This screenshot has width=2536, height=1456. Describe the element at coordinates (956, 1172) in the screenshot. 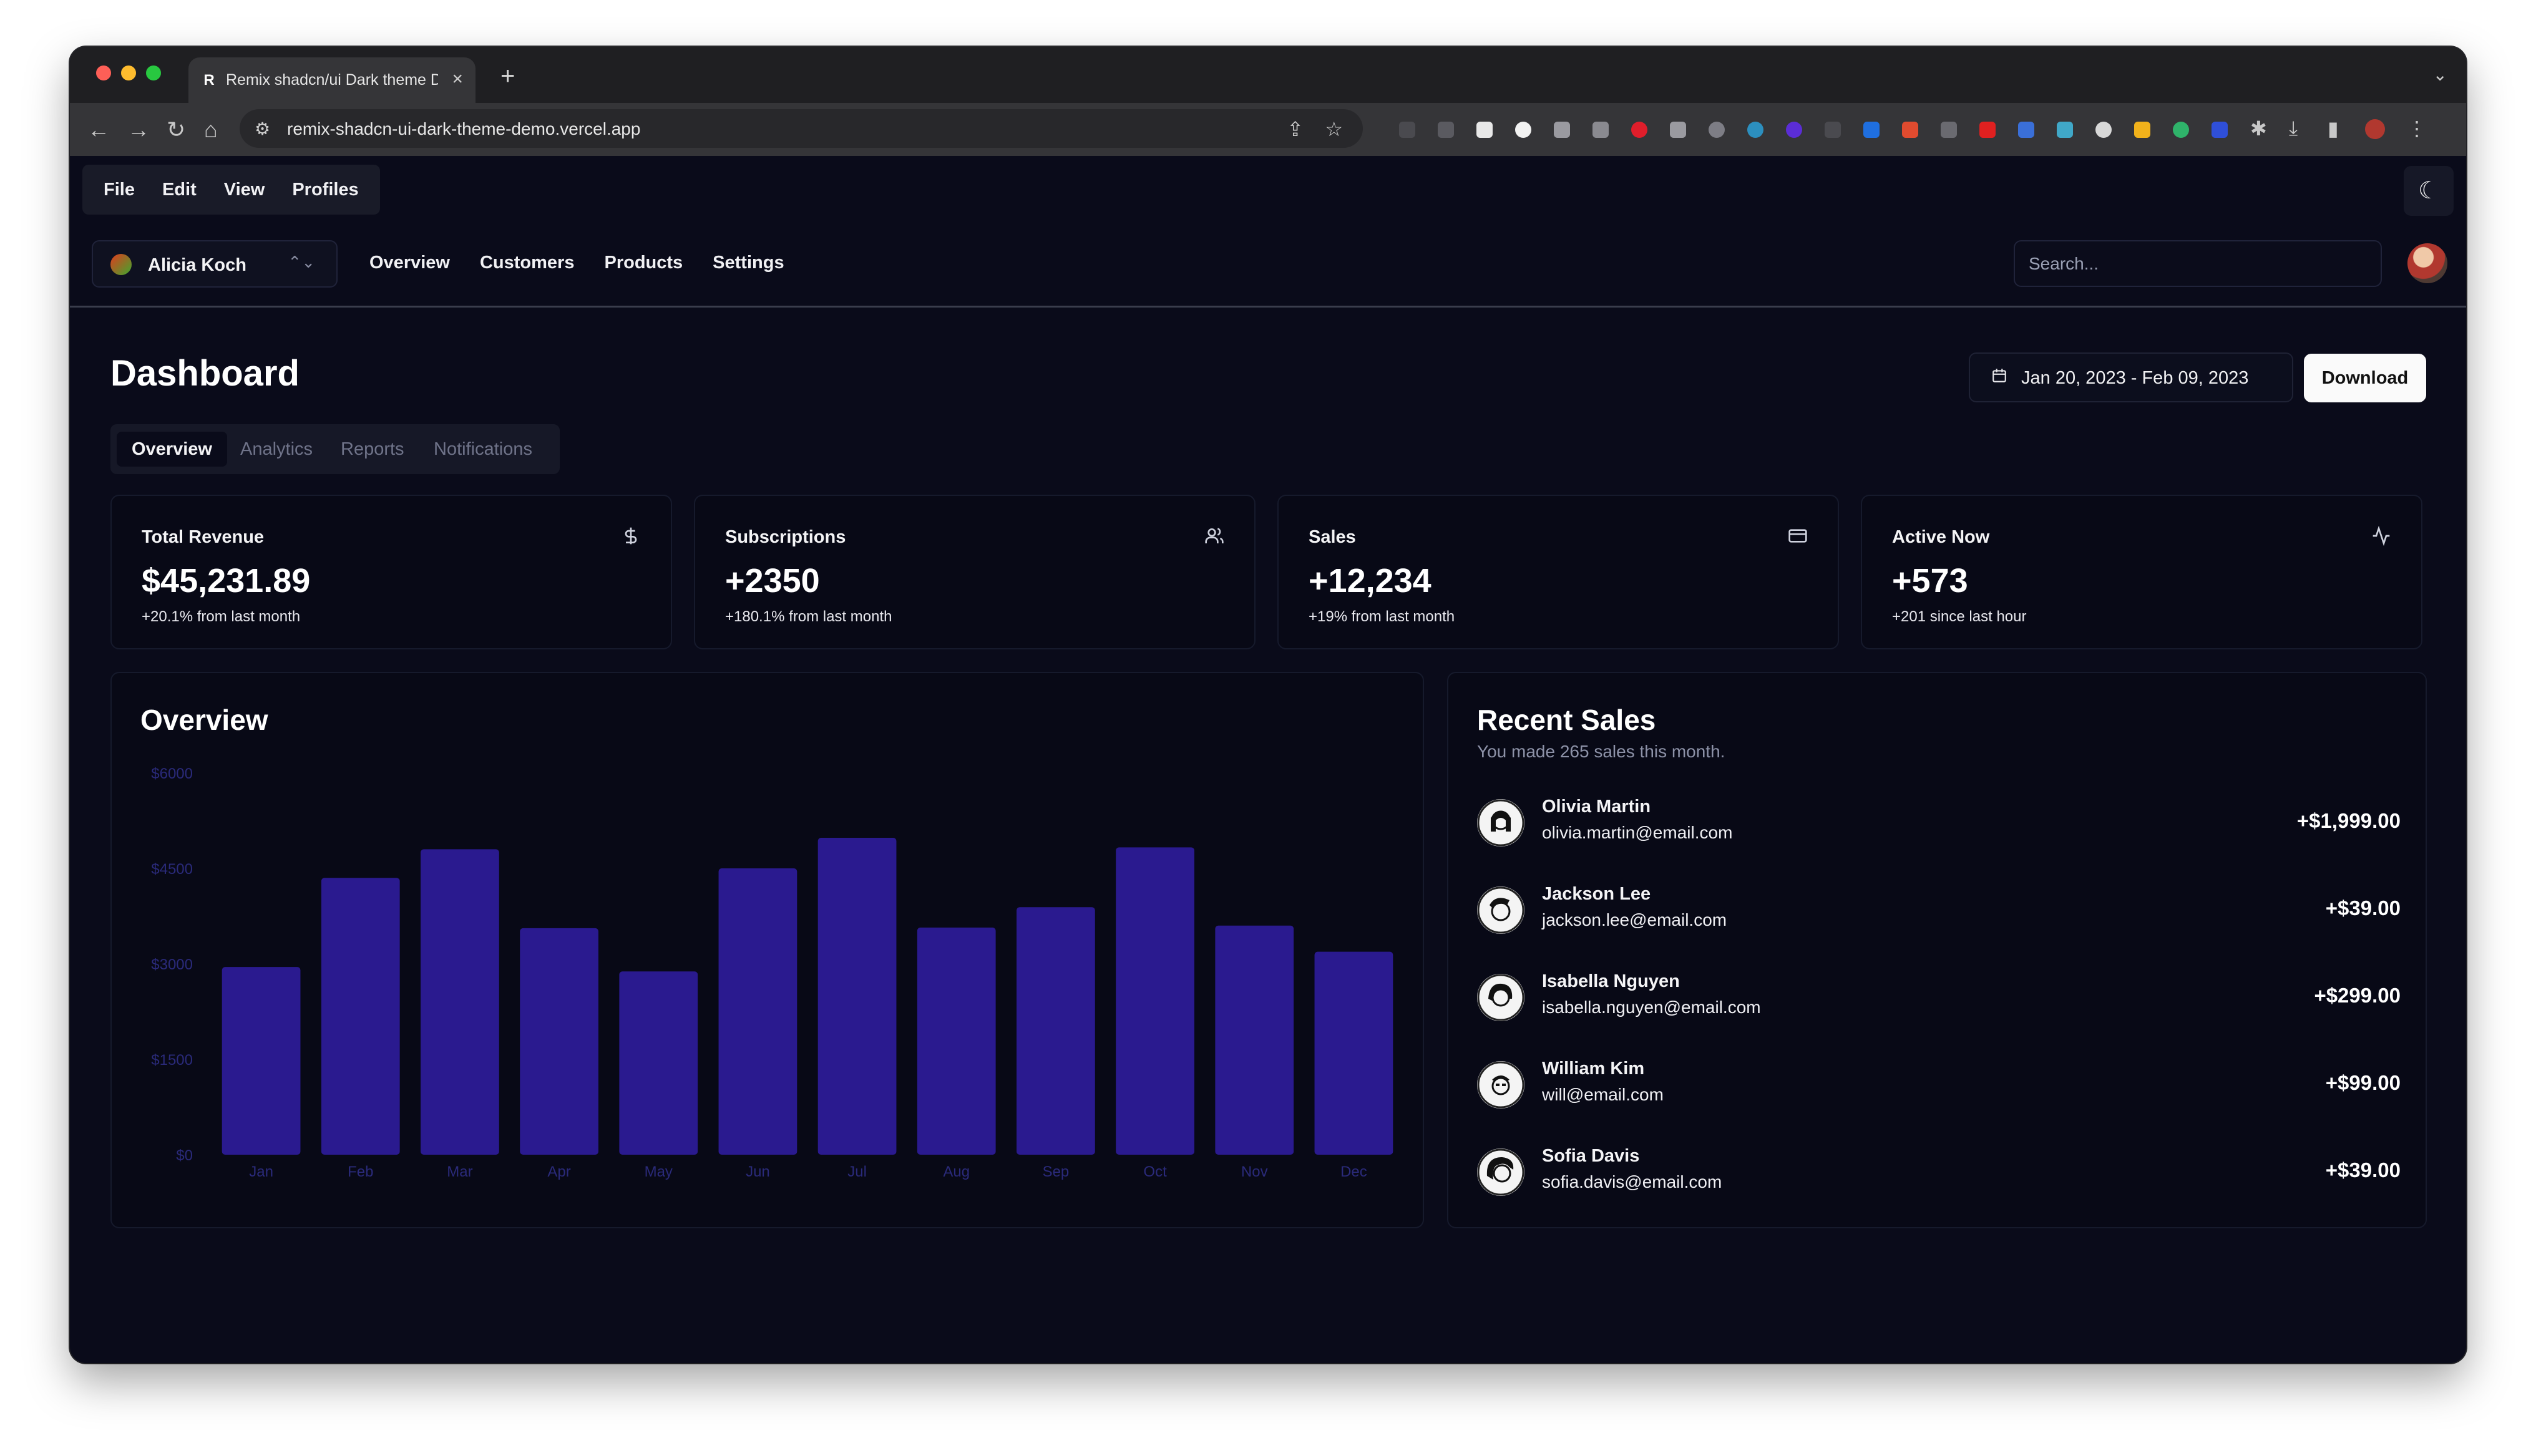

I see `x-tick-label: Aug` at that location.